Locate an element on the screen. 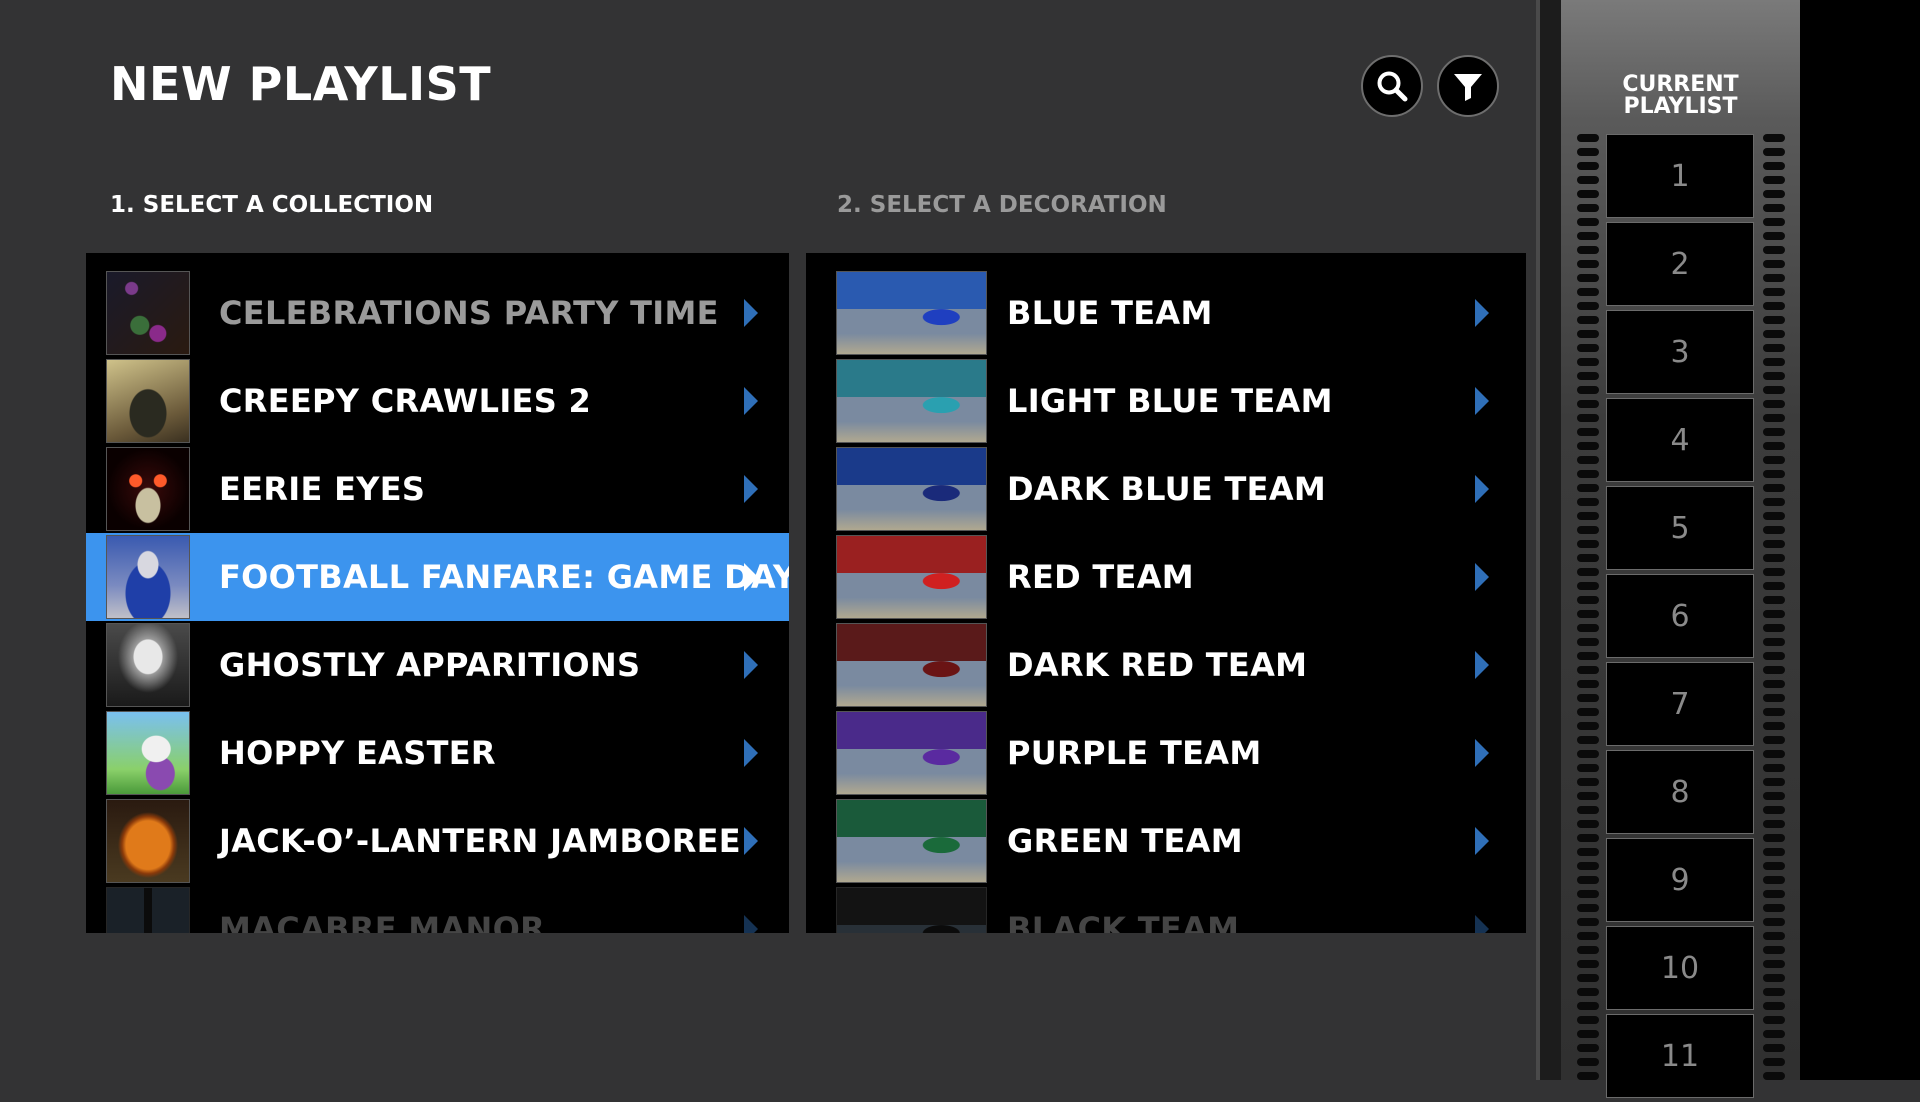  filter-button is located at coordinates (1468, 86).